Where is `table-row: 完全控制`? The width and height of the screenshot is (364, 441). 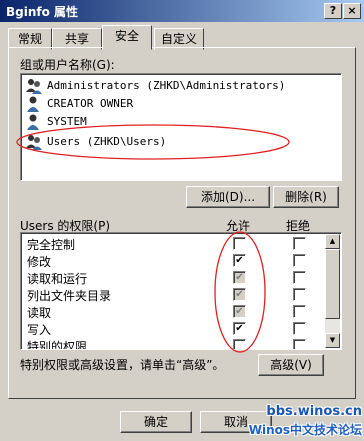 table-row: 完全控制 is located at coordinates (183, 243).